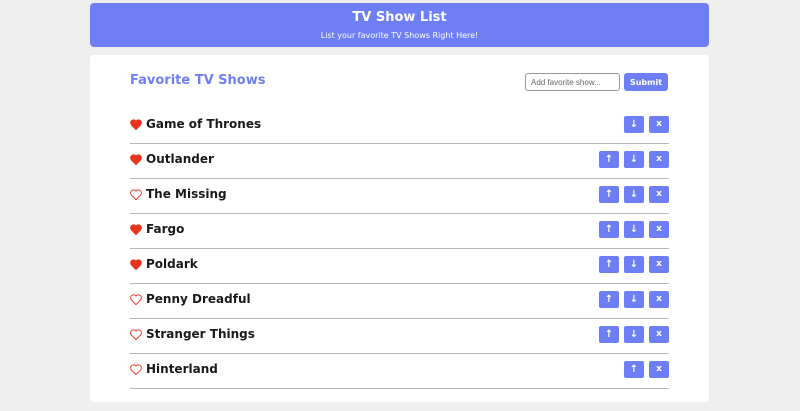 This screenshot has height=411, width=800. What do you see at coordinates (399, 231) in the screenshot?
I see `show-row: Fargo ↑ ↓ x` at bounding box center [399, 231].